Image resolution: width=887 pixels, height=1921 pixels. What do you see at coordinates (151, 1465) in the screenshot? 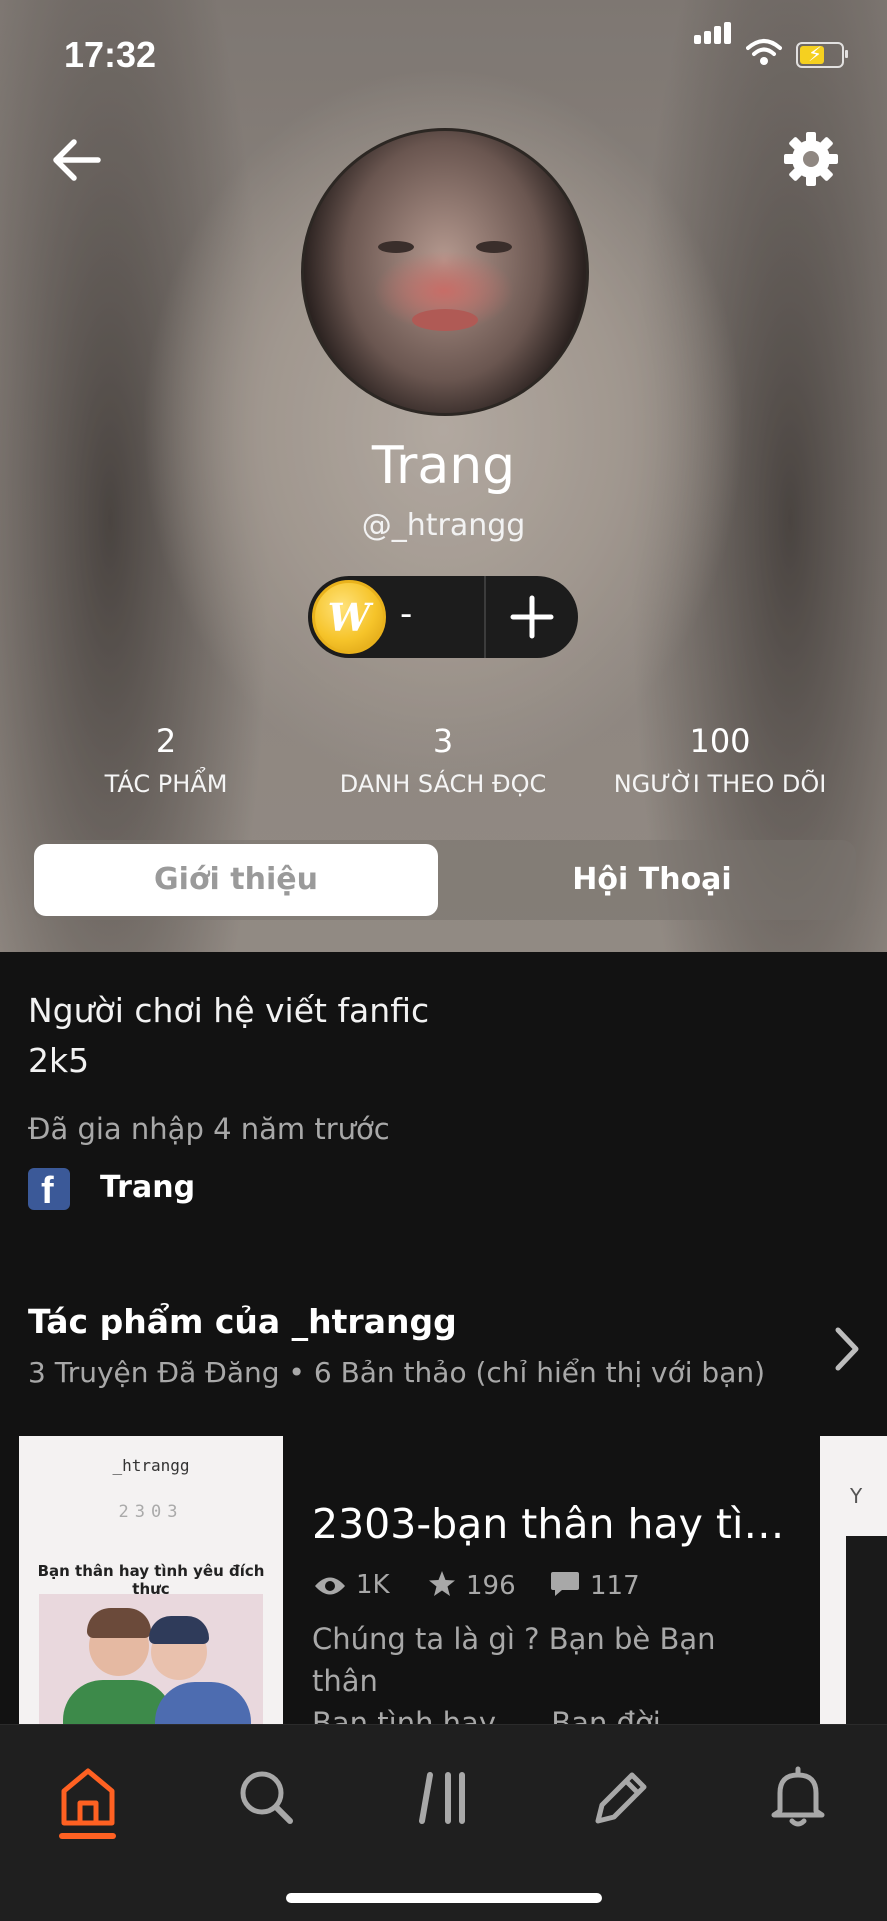
I see `cover-author: _htrangg` at bounding box center [151, 1465].